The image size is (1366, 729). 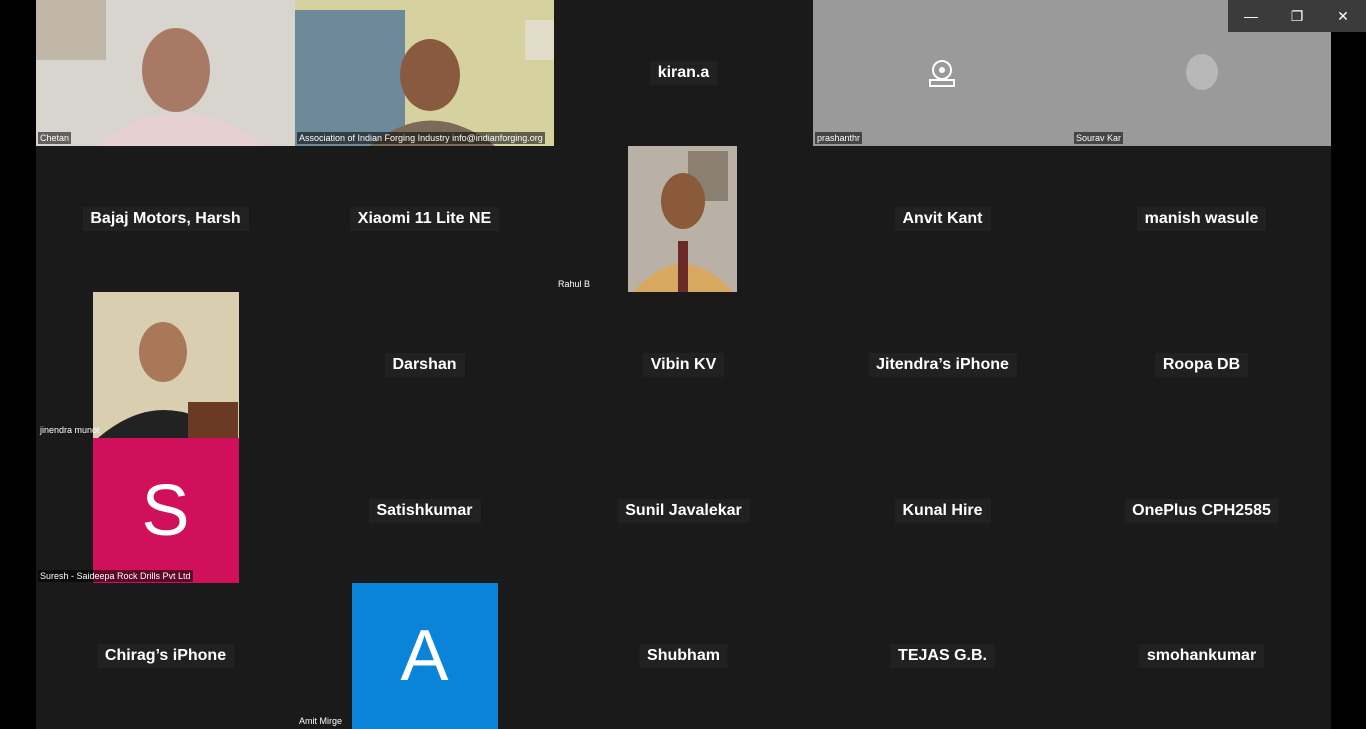 I want to click on video-tile-manish: manish wasule, so click(x=1201, y=219).